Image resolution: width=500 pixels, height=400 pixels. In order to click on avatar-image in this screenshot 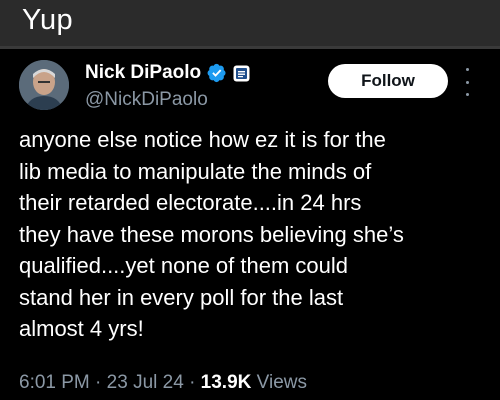, I will do `click(44, 85)`.